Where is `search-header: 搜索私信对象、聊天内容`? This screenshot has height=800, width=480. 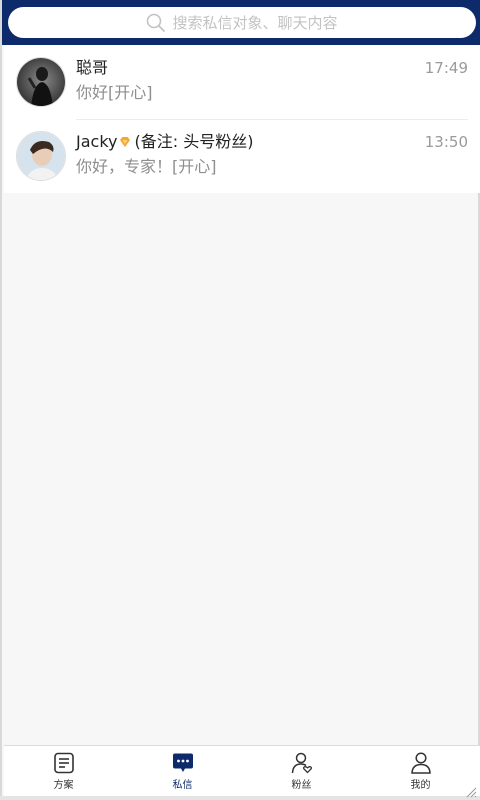
search-header: 搜索私信对象、聊天内容 is located at coordinates (241, 22).